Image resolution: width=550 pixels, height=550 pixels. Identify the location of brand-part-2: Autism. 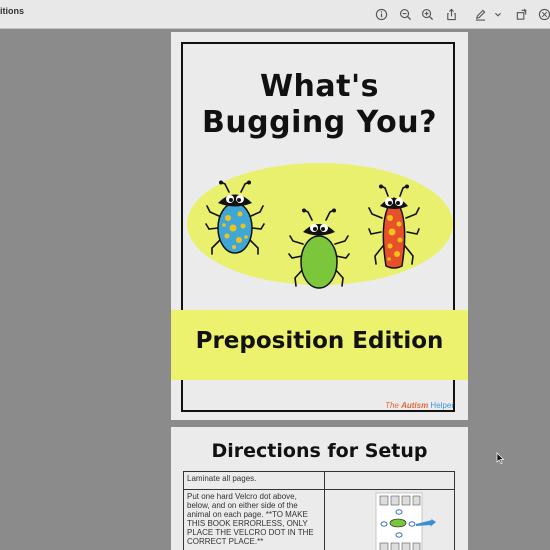
(415, 405).